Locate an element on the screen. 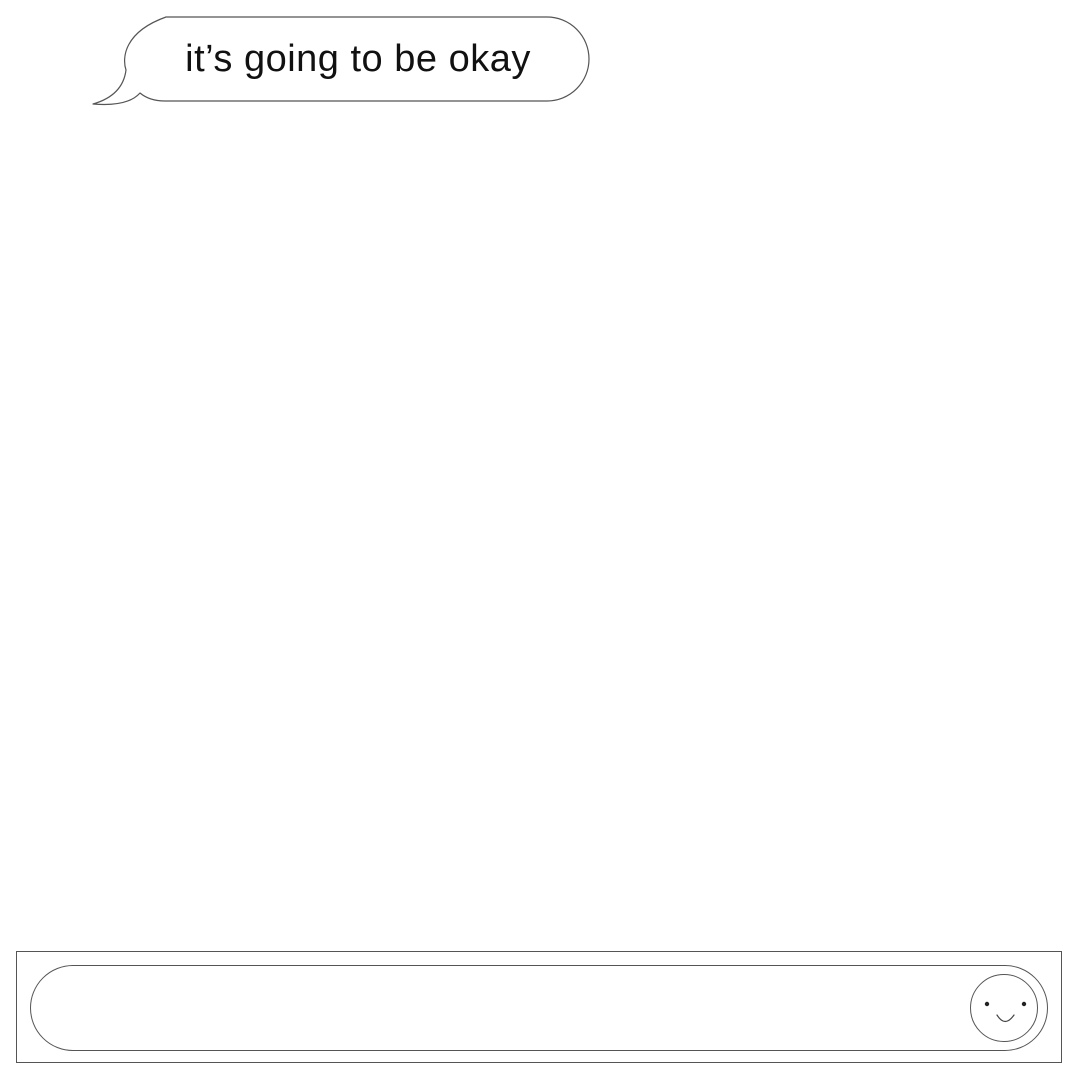 Image resolution: width=1080 pixels, height=1080 pixels. emoji-button is located at coordinates (1004, 1008).